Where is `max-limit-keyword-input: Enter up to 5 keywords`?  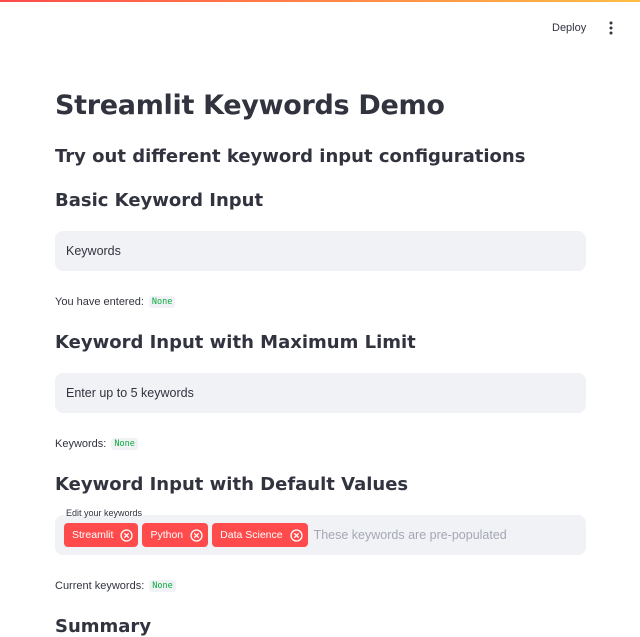 max-limit-keyword-input: Enter up to 5 keywords is located at coordinates (320, 393).